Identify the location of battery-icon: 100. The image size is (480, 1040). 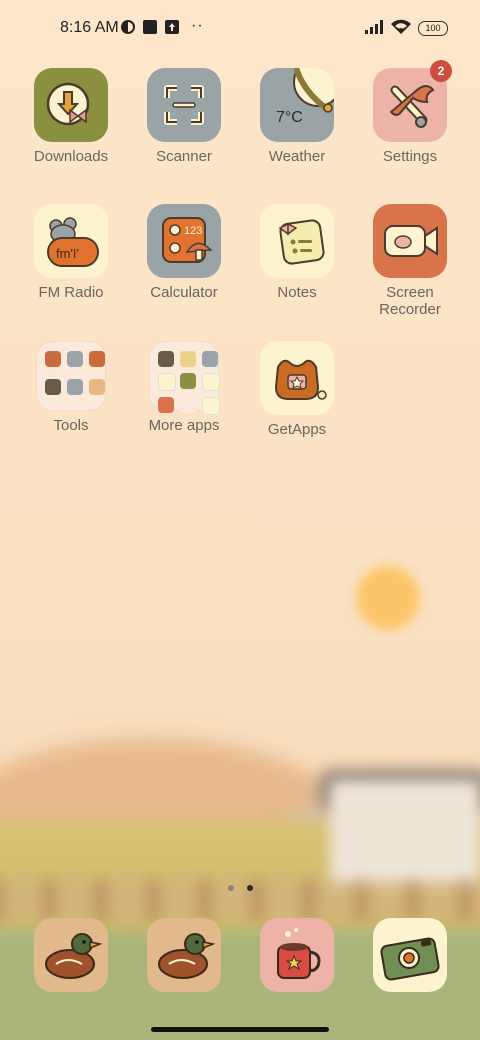
(433, 28).